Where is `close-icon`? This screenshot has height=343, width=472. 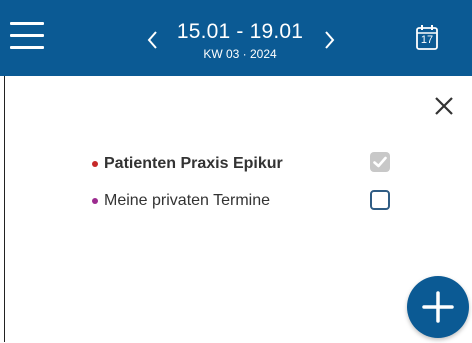 close-icon is located at coordinates (444, 106).